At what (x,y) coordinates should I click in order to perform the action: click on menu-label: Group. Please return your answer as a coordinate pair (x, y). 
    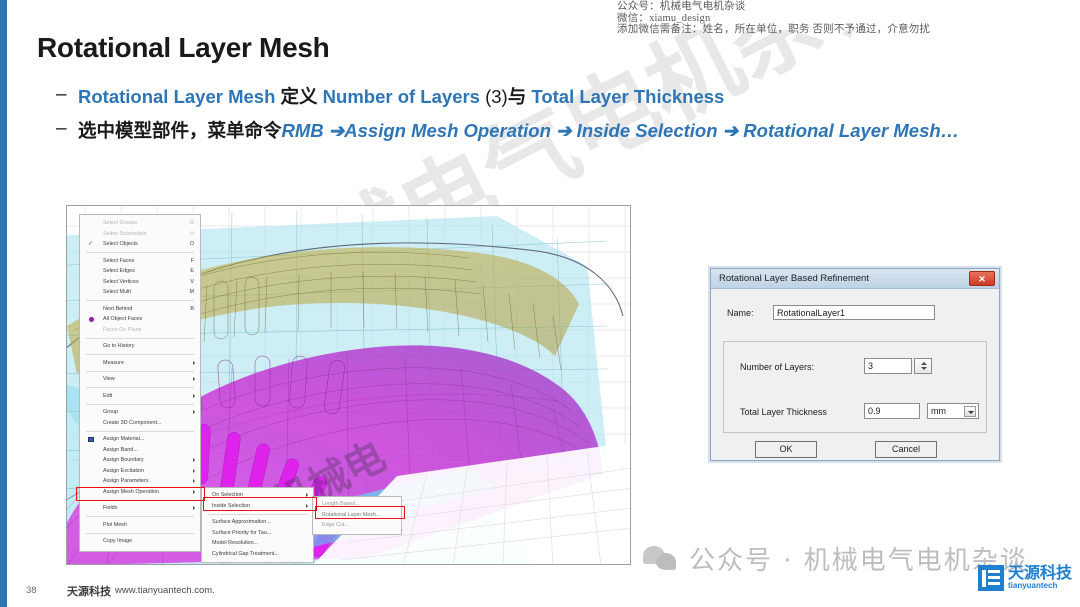
    Looking at the image, I should click on (110, 412).